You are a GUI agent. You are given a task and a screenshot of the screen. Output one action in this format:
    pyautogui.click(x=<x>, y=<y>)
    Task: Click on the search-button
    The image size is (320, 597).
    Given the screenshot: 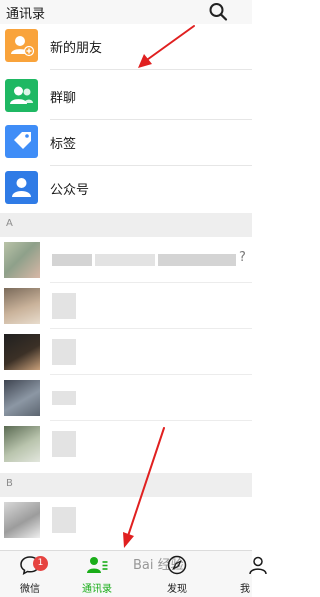 What is the action you would take?
    pyautogui.click(x=218, y=12)
    